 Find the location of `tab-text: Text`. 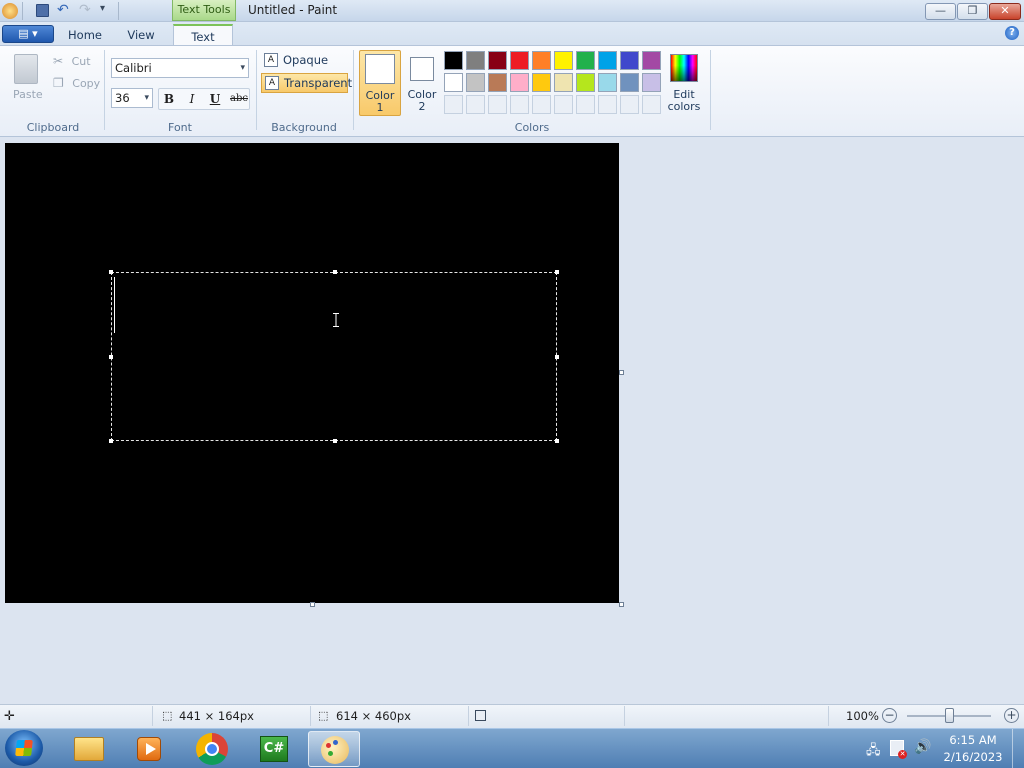

tab-text: Text is located at coordinates (203, 35).